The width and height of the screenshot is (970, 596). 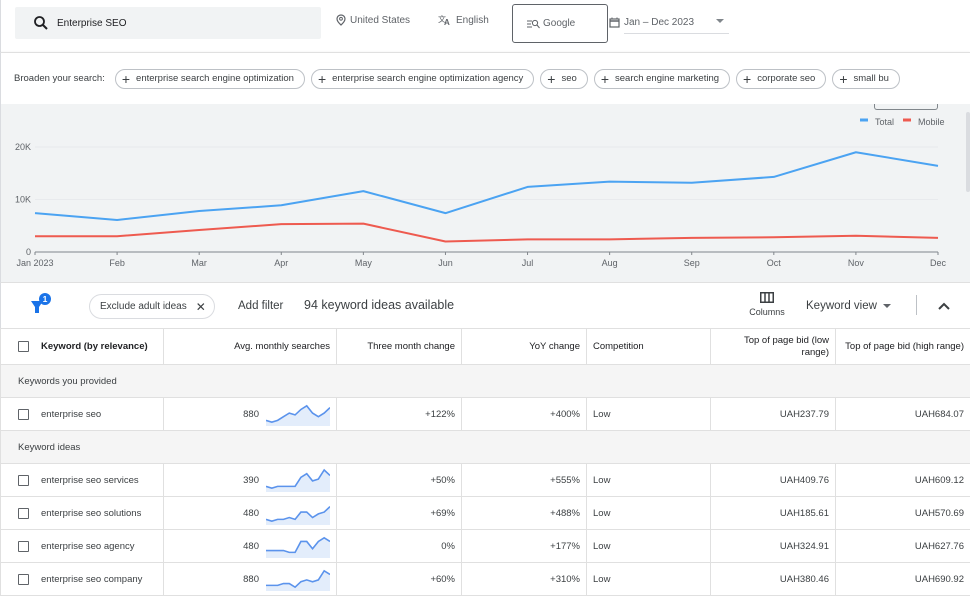 I want to click on broaden-chip-label: corporate seo, so click(x=786, y=78).